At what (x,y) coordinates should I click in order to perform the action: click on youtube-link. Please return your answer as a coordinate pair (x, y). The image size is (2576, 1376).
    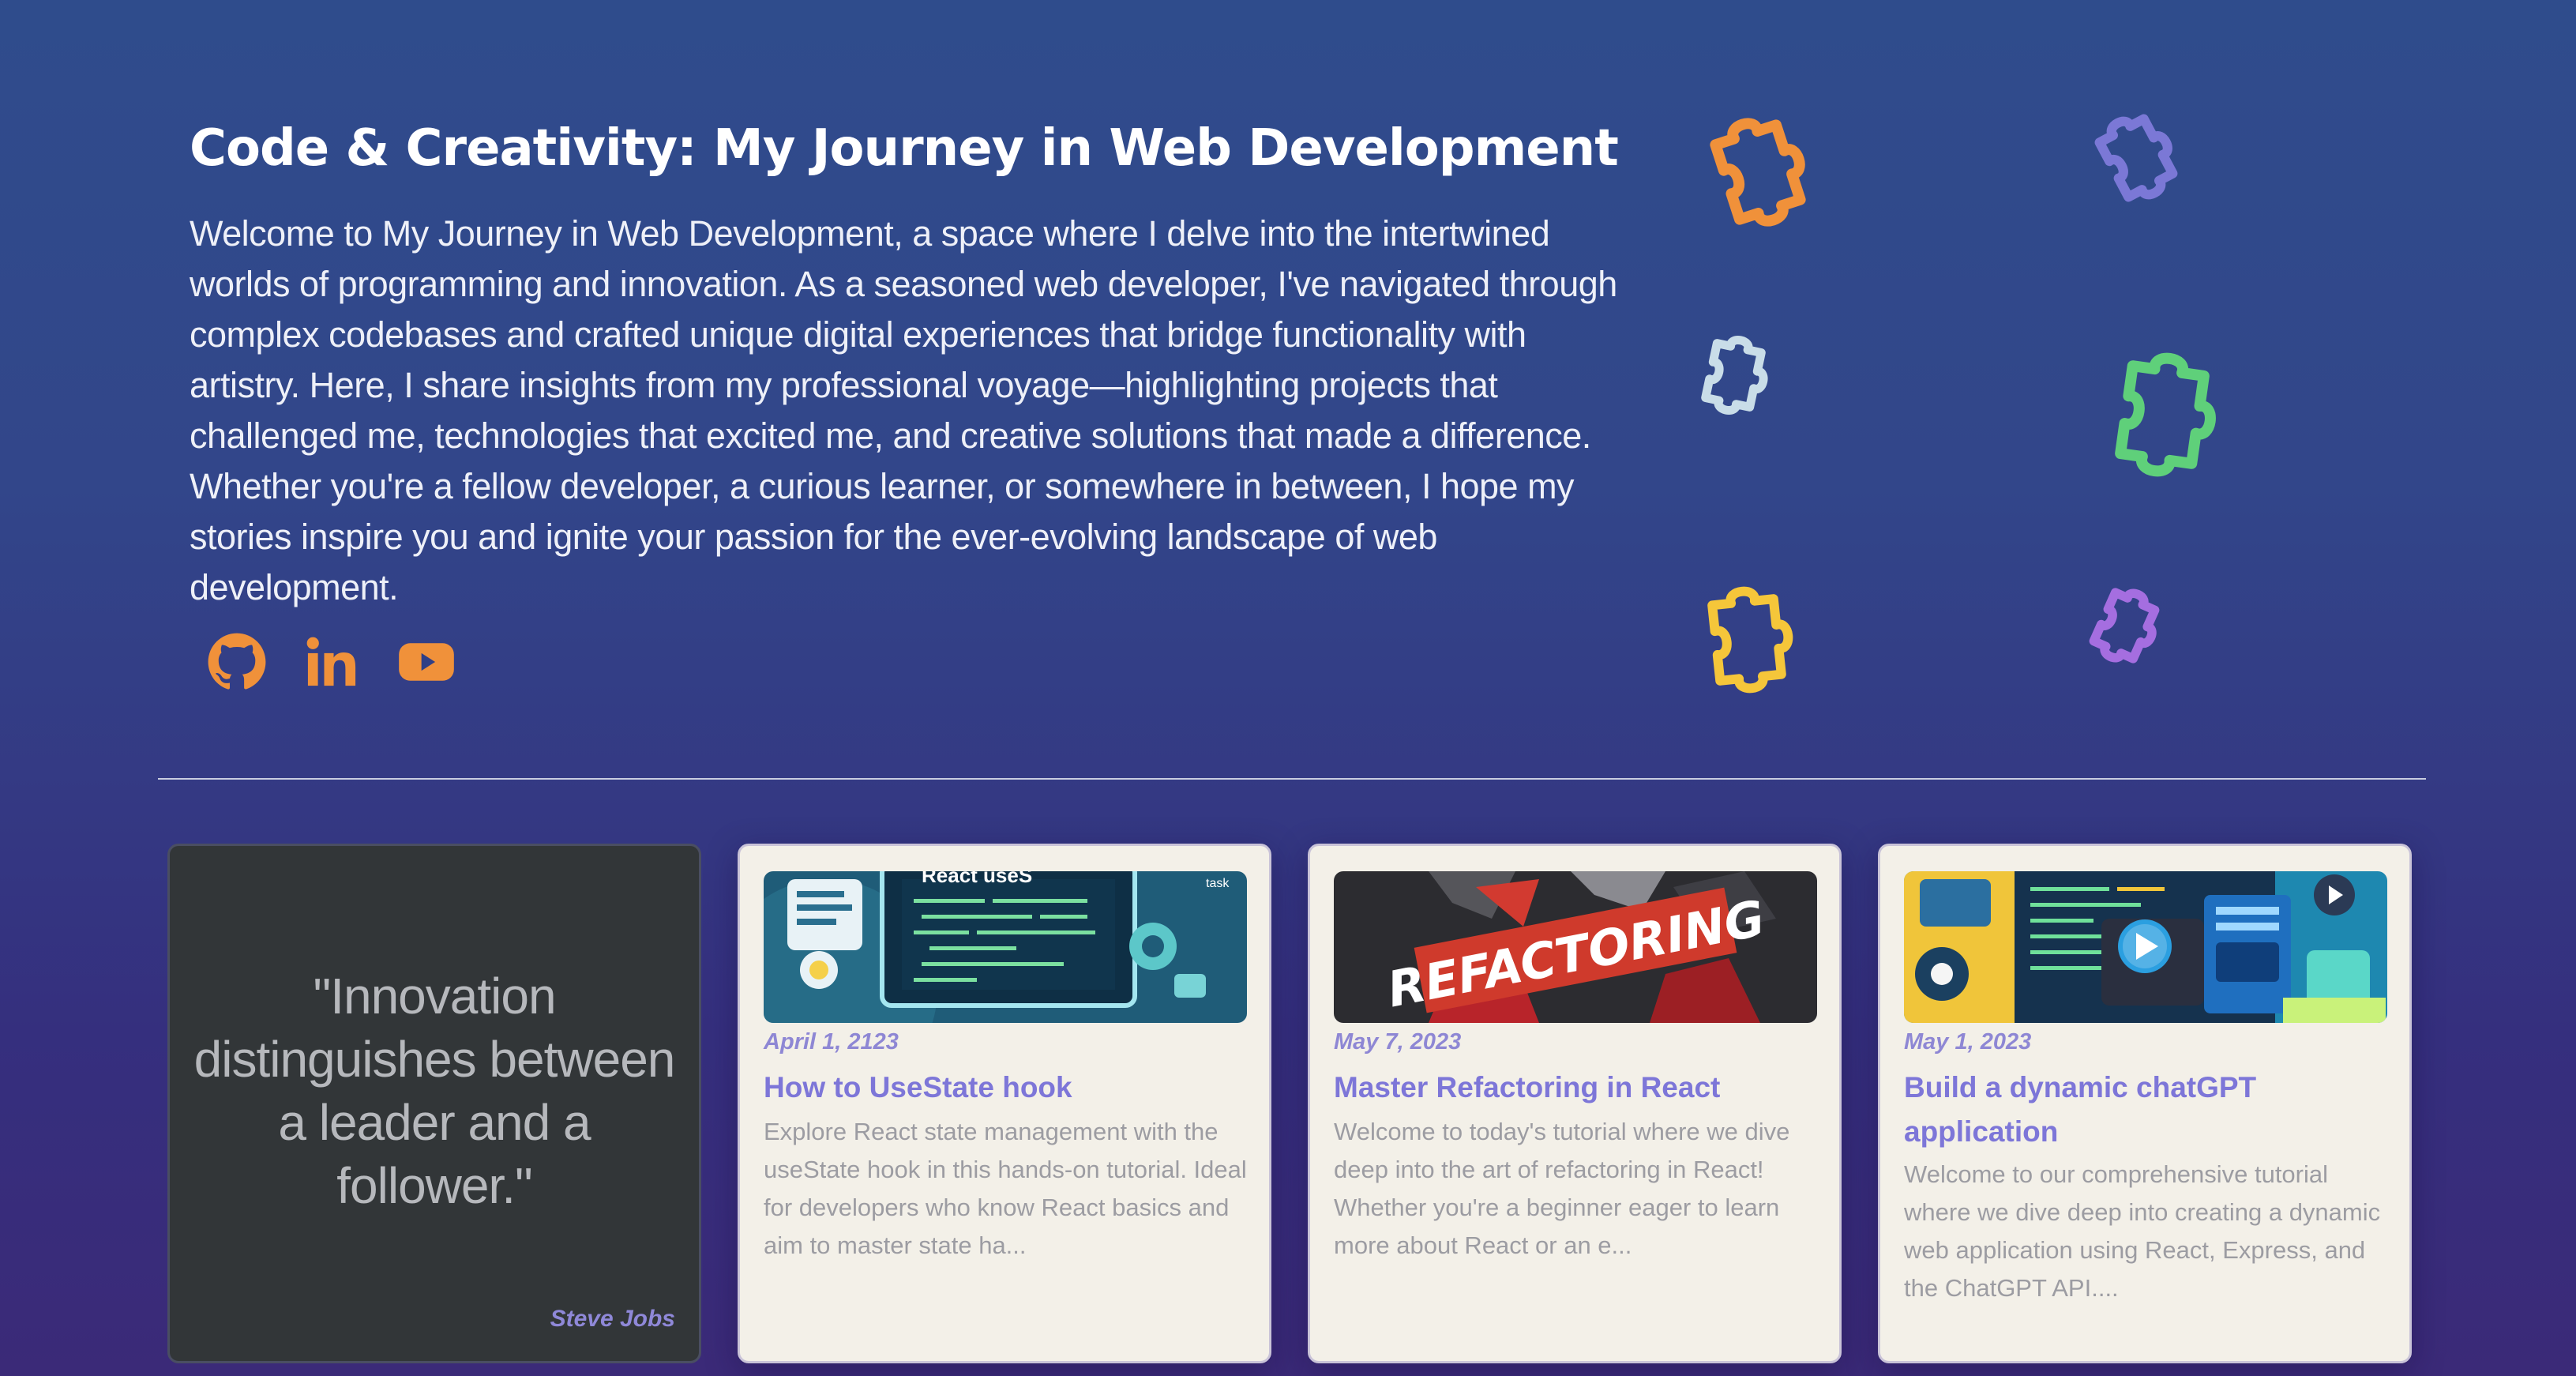
    Looking at the image, I should click on (426, 662).